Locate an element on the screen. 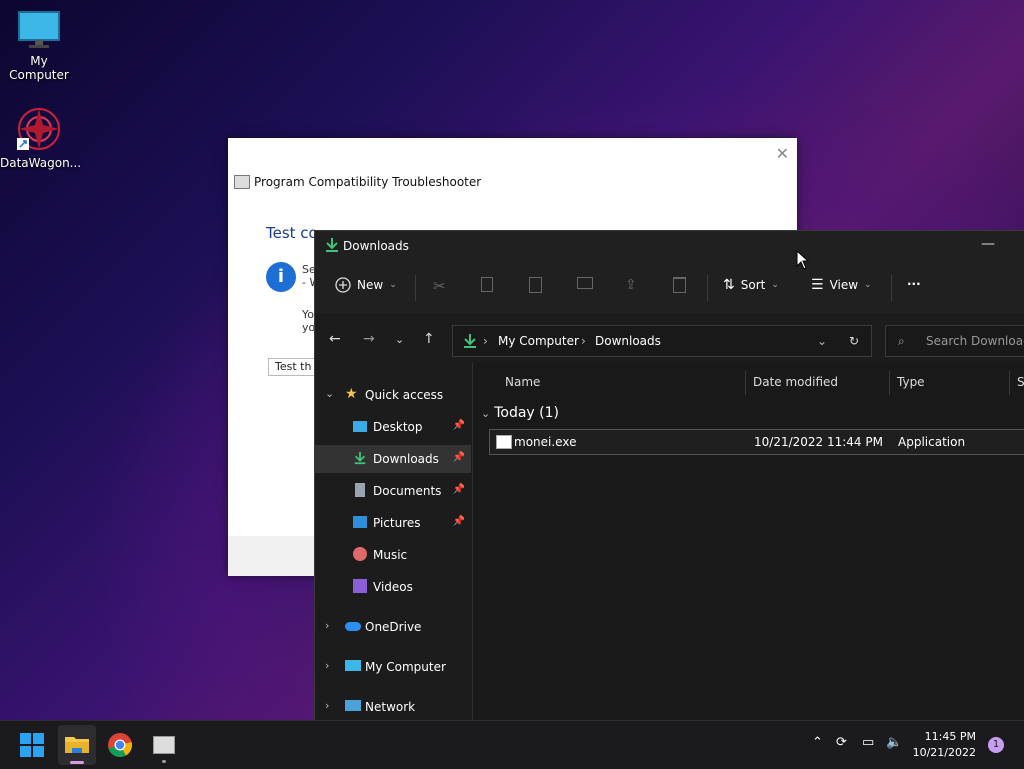 This screenshot has width=1024, height=769. column-header-date: Date modified is located at coordinates (795, 382).